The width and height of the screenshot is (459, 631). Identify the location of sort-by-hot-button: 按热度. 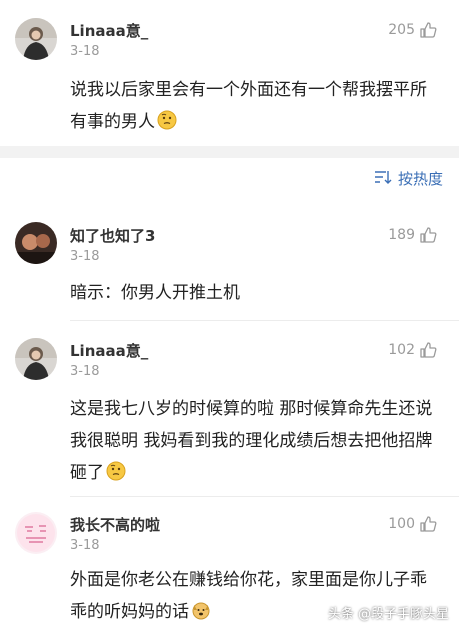
(408, 178).